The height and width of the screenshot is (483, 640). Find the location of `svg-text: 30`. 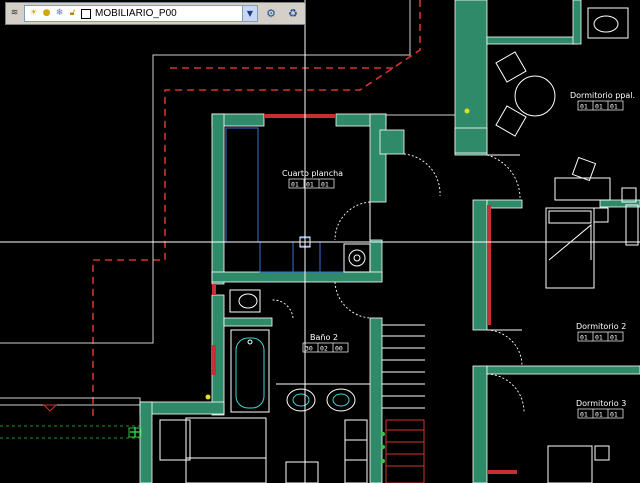

svg-text: 30 is located at coordinates (309, 349).